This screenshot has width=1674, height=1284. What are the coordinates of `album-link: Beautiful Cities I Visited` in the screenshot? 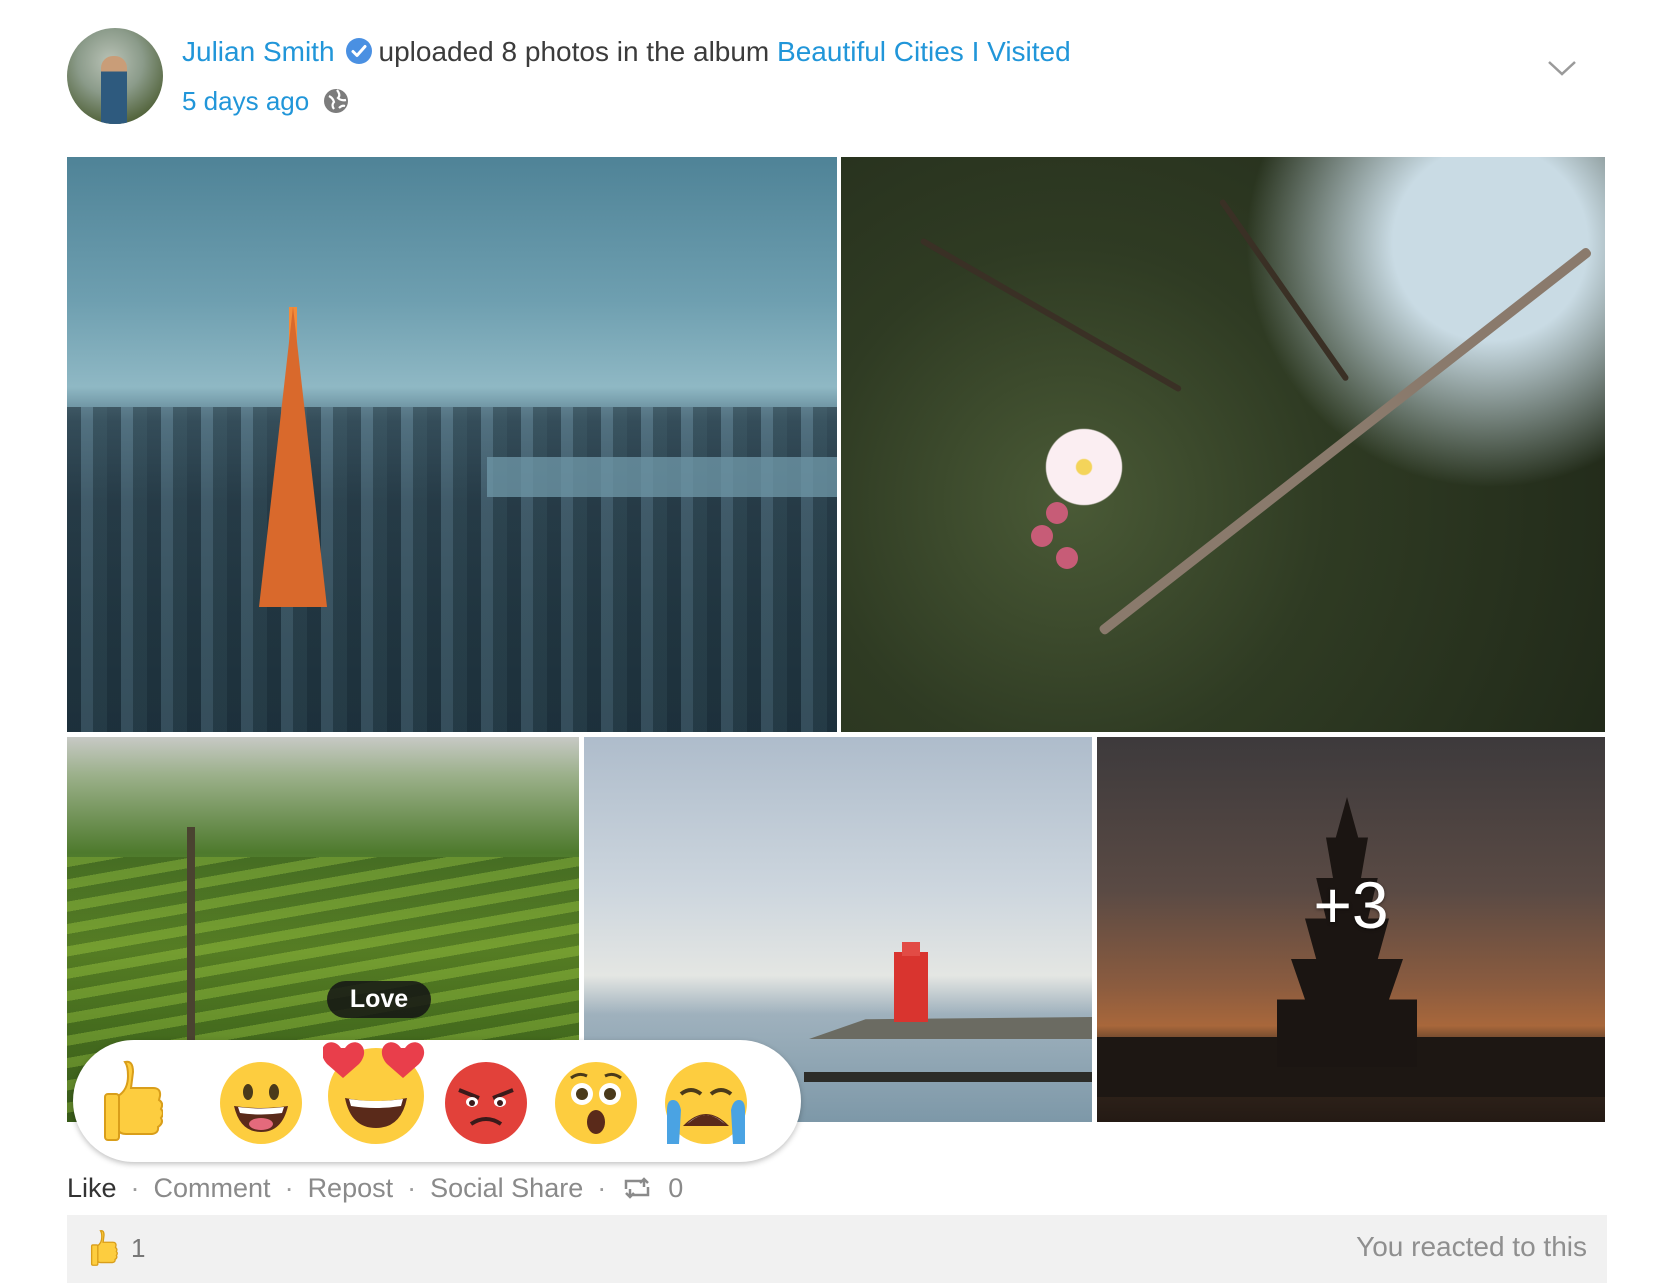 It's located at (924, 51).